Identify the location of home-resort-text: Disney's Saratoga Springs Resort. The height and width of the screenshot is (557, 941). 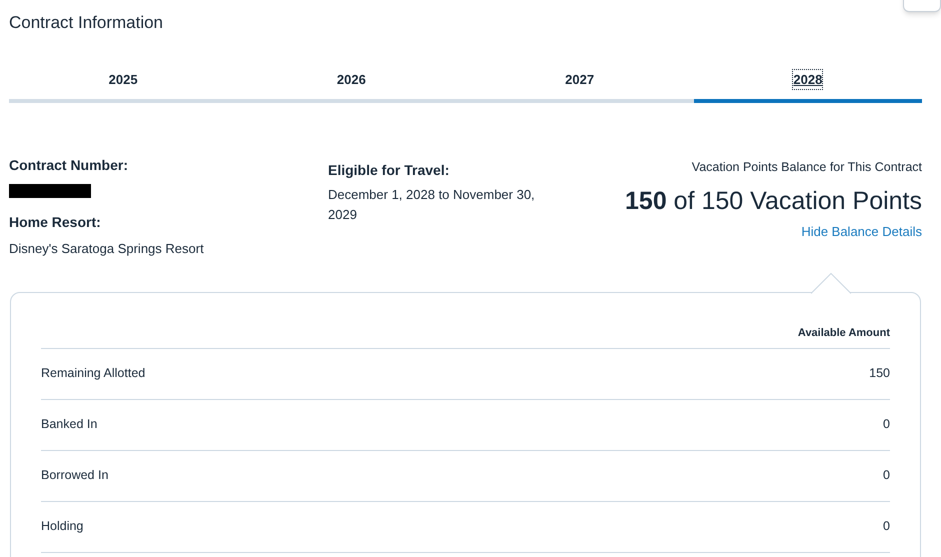
(107, 249).